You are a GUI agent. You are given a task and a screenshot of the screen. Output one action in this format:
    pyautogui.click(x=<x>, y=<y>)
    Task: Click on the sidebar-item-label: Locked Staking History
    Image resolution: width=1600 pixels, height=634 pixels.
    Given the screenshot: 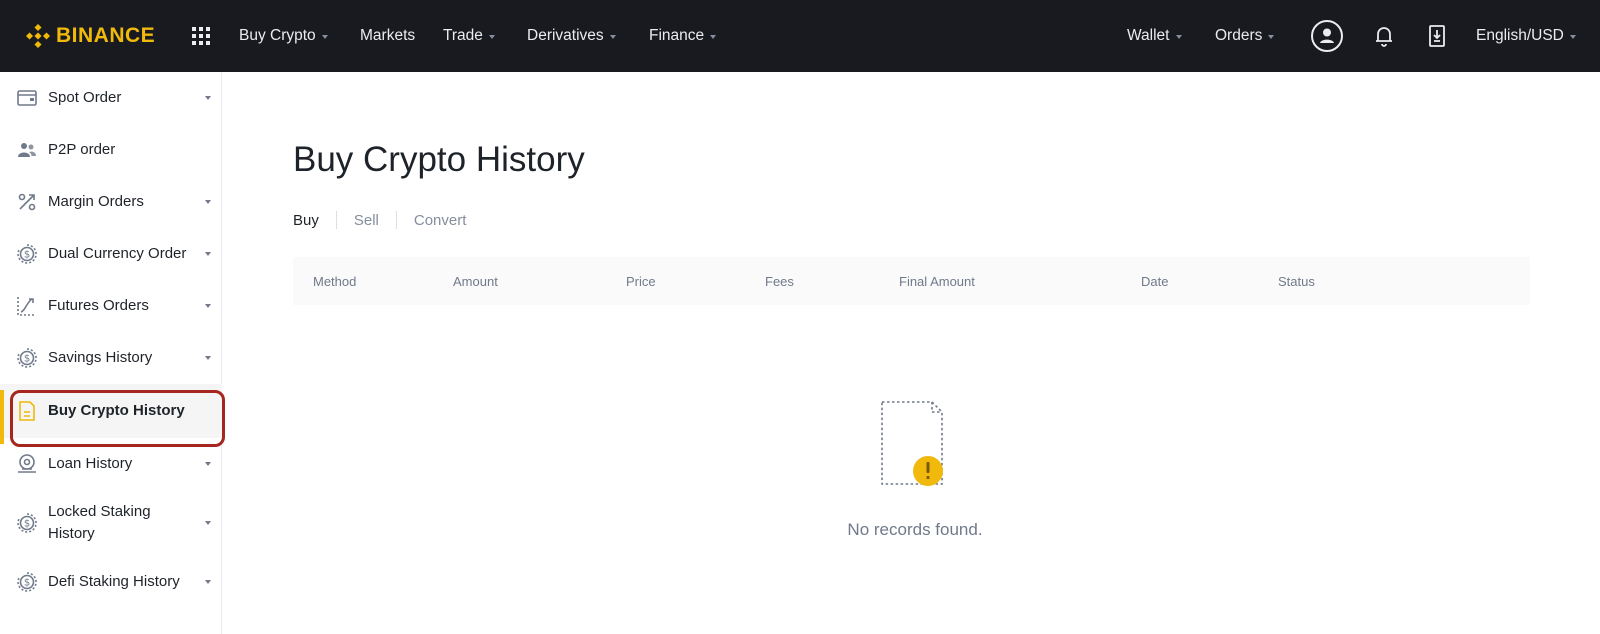 What is the action you would take?
    pyautogui.click(x=99, y=522)
    